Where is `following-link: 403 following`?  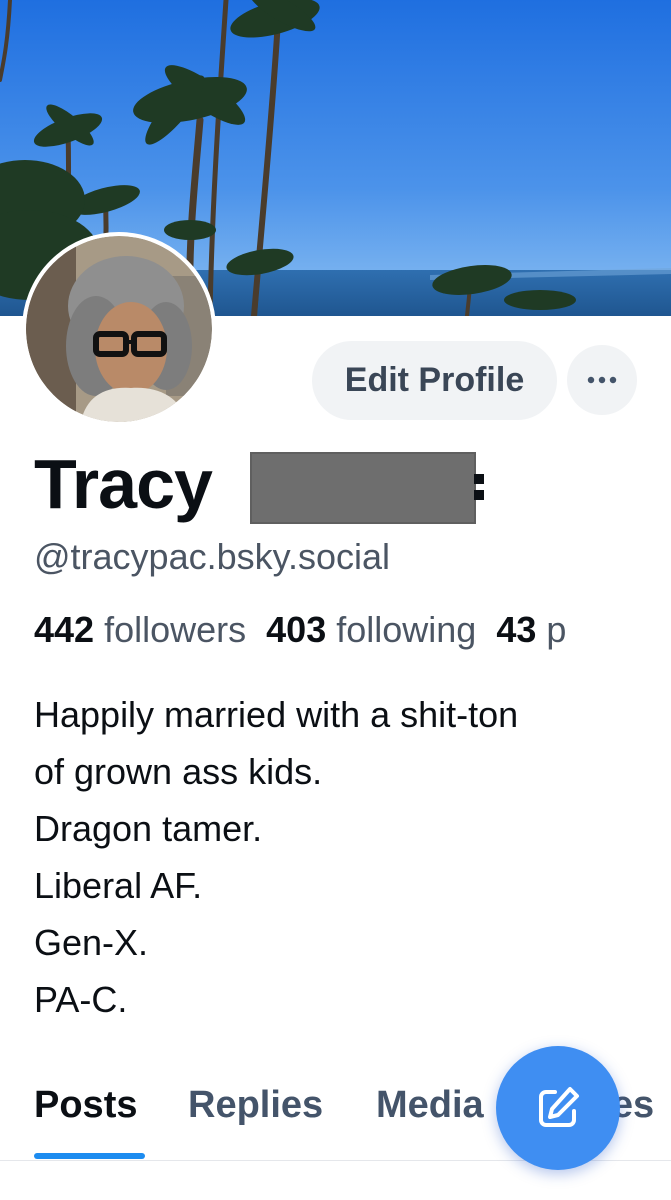 following-link: 403 following is located at coordinates (371, 629).